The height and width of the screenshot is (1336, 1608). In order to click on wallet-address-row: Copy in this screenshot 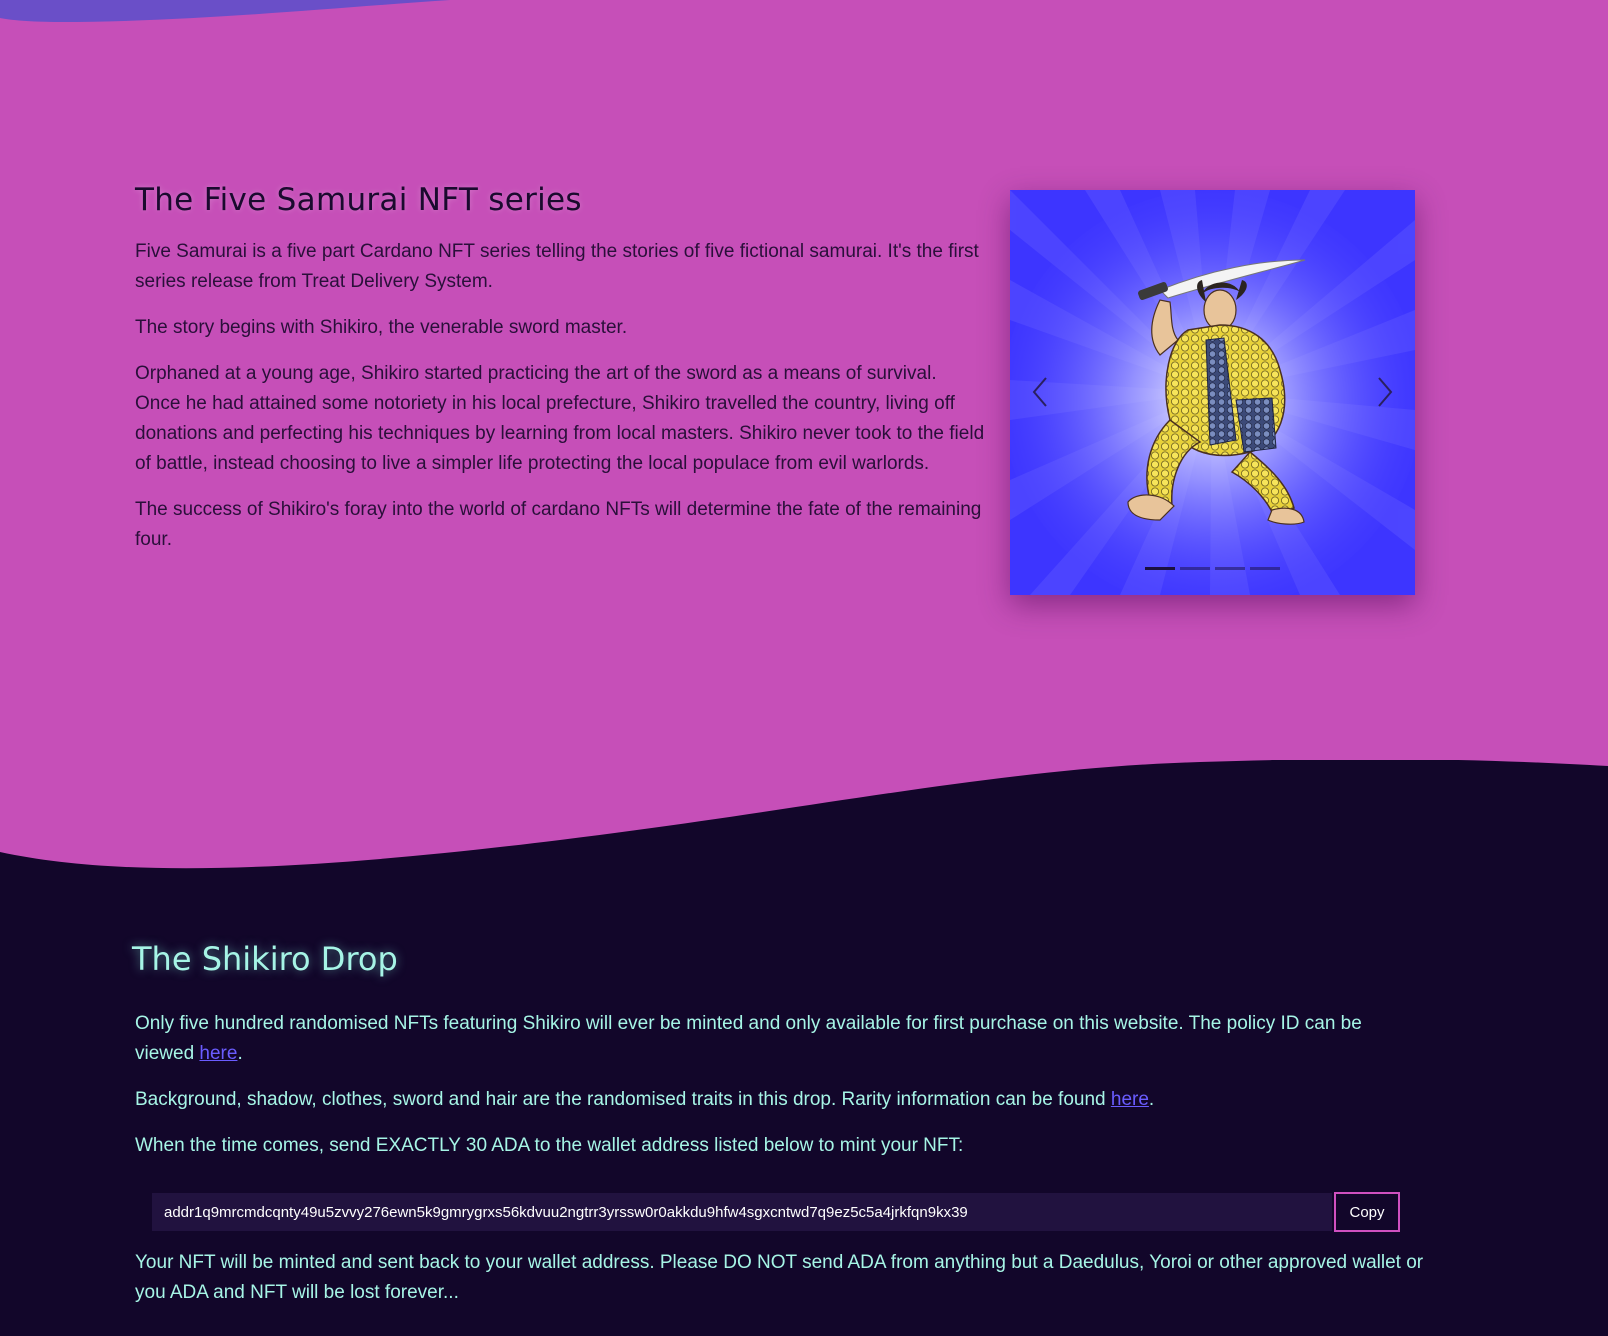, I will do `click(776, 1212)`.